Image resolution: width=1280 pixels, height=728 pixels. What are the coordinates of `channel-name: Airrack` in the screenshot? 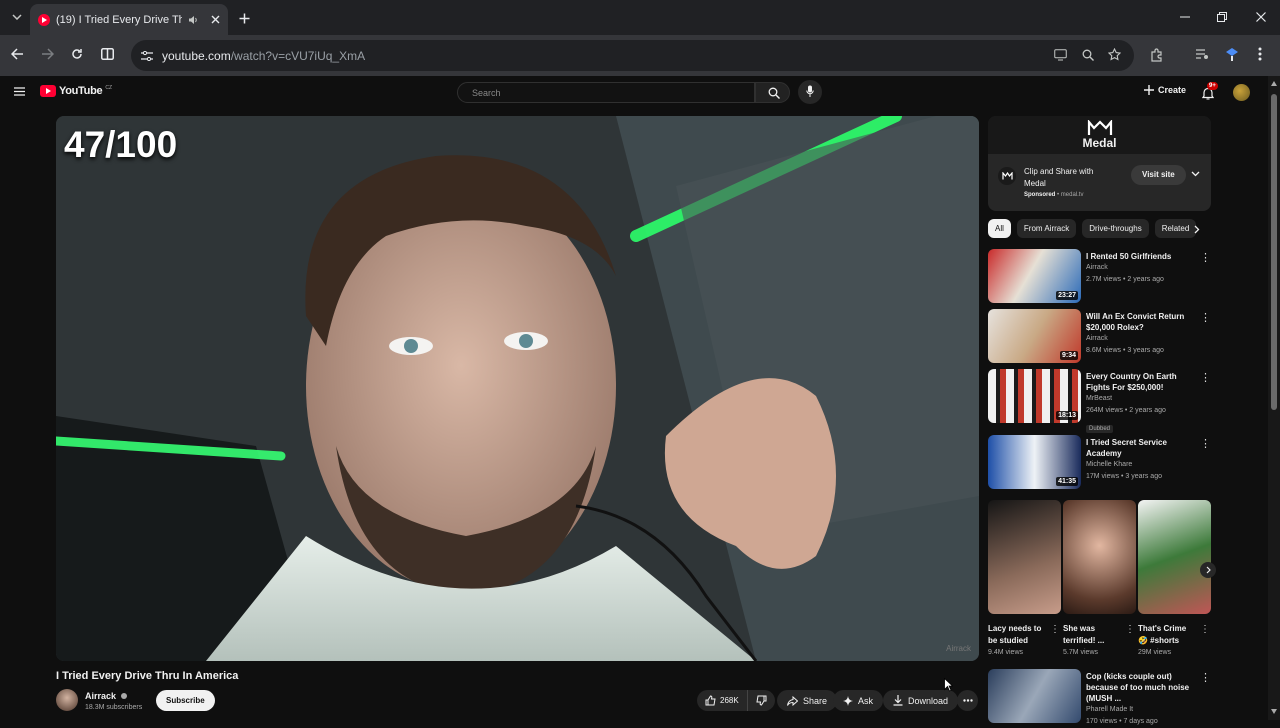 It's located at (106, 696).